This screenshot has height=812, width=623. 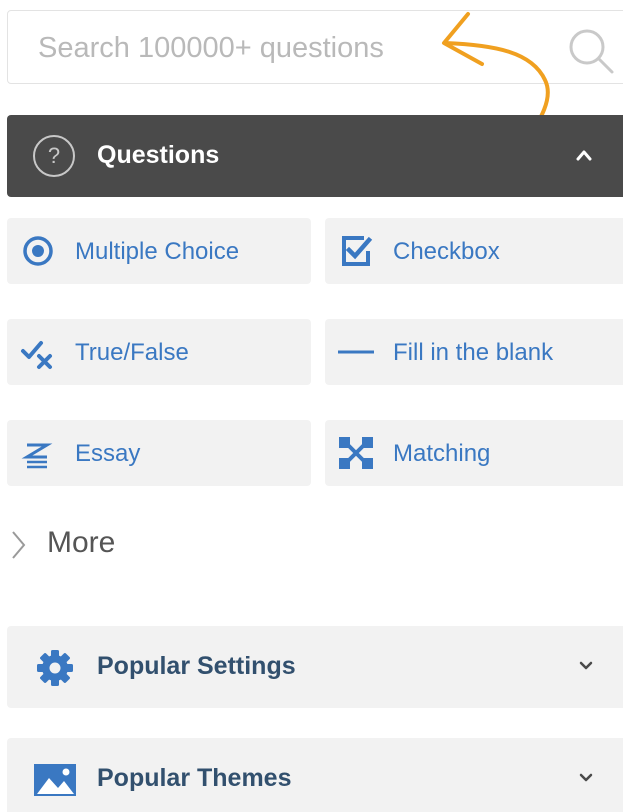 What do you see at coordinates (356, 352) in the screenshot?
I see `dash-icon` at bounding box center [356, 352].